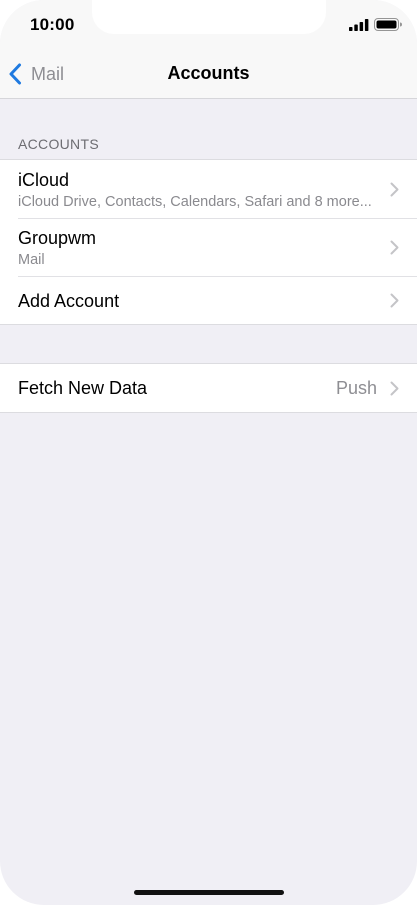  Describe the element at coordinates (58, 144) in the screenshot. I see `section-header-accounts: ACCOUNTS` at that location.